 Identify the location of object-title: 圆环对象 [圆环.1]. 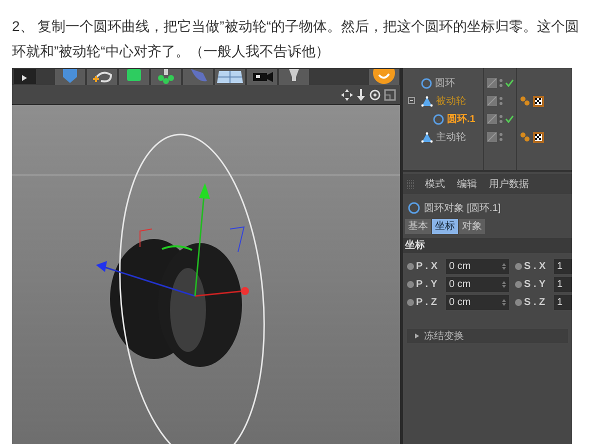
(462, 209).